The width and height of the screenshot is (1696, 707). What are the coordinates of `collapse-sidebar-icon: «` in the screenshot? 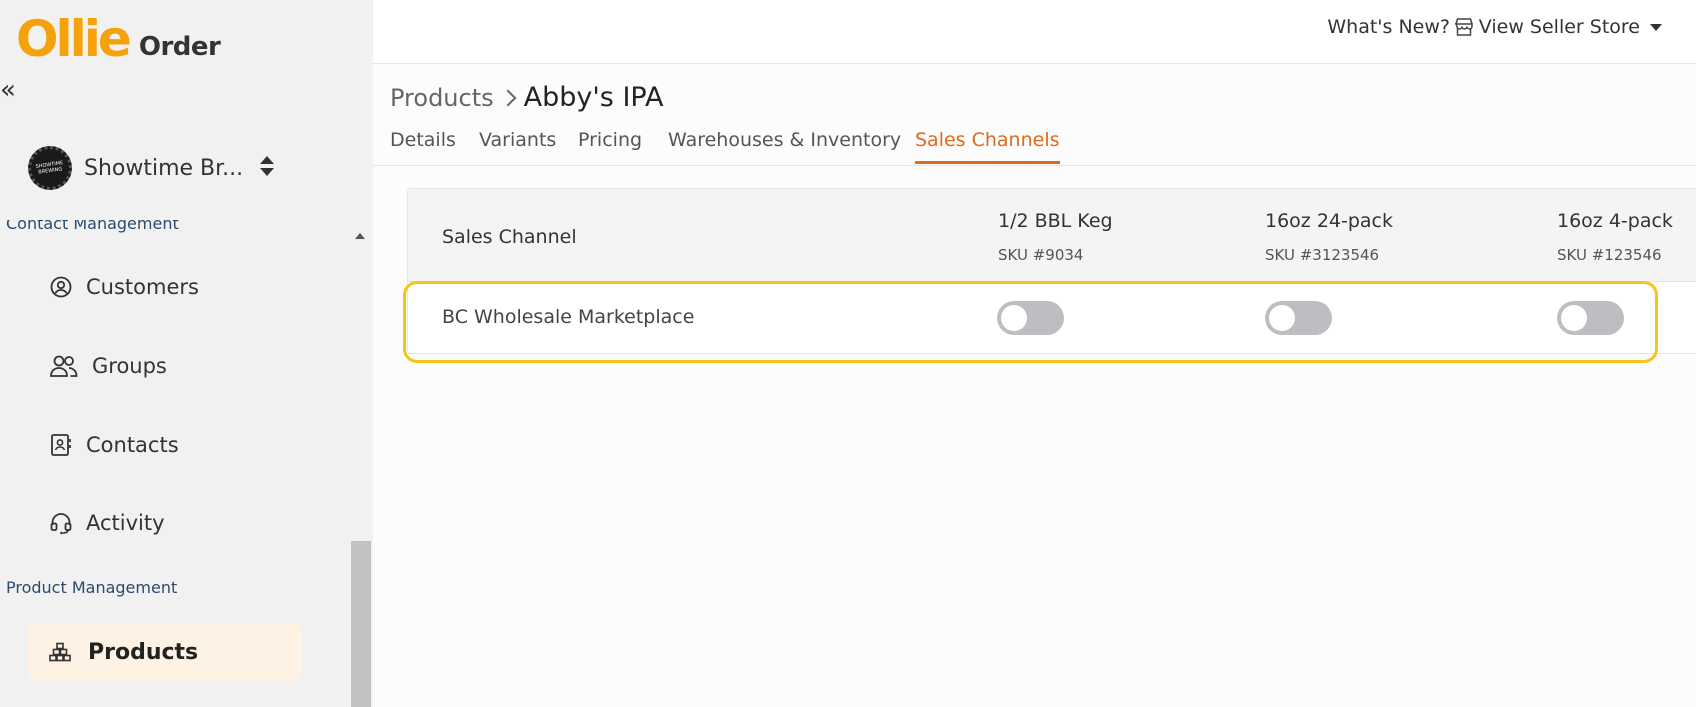 It's located at (12, 90).